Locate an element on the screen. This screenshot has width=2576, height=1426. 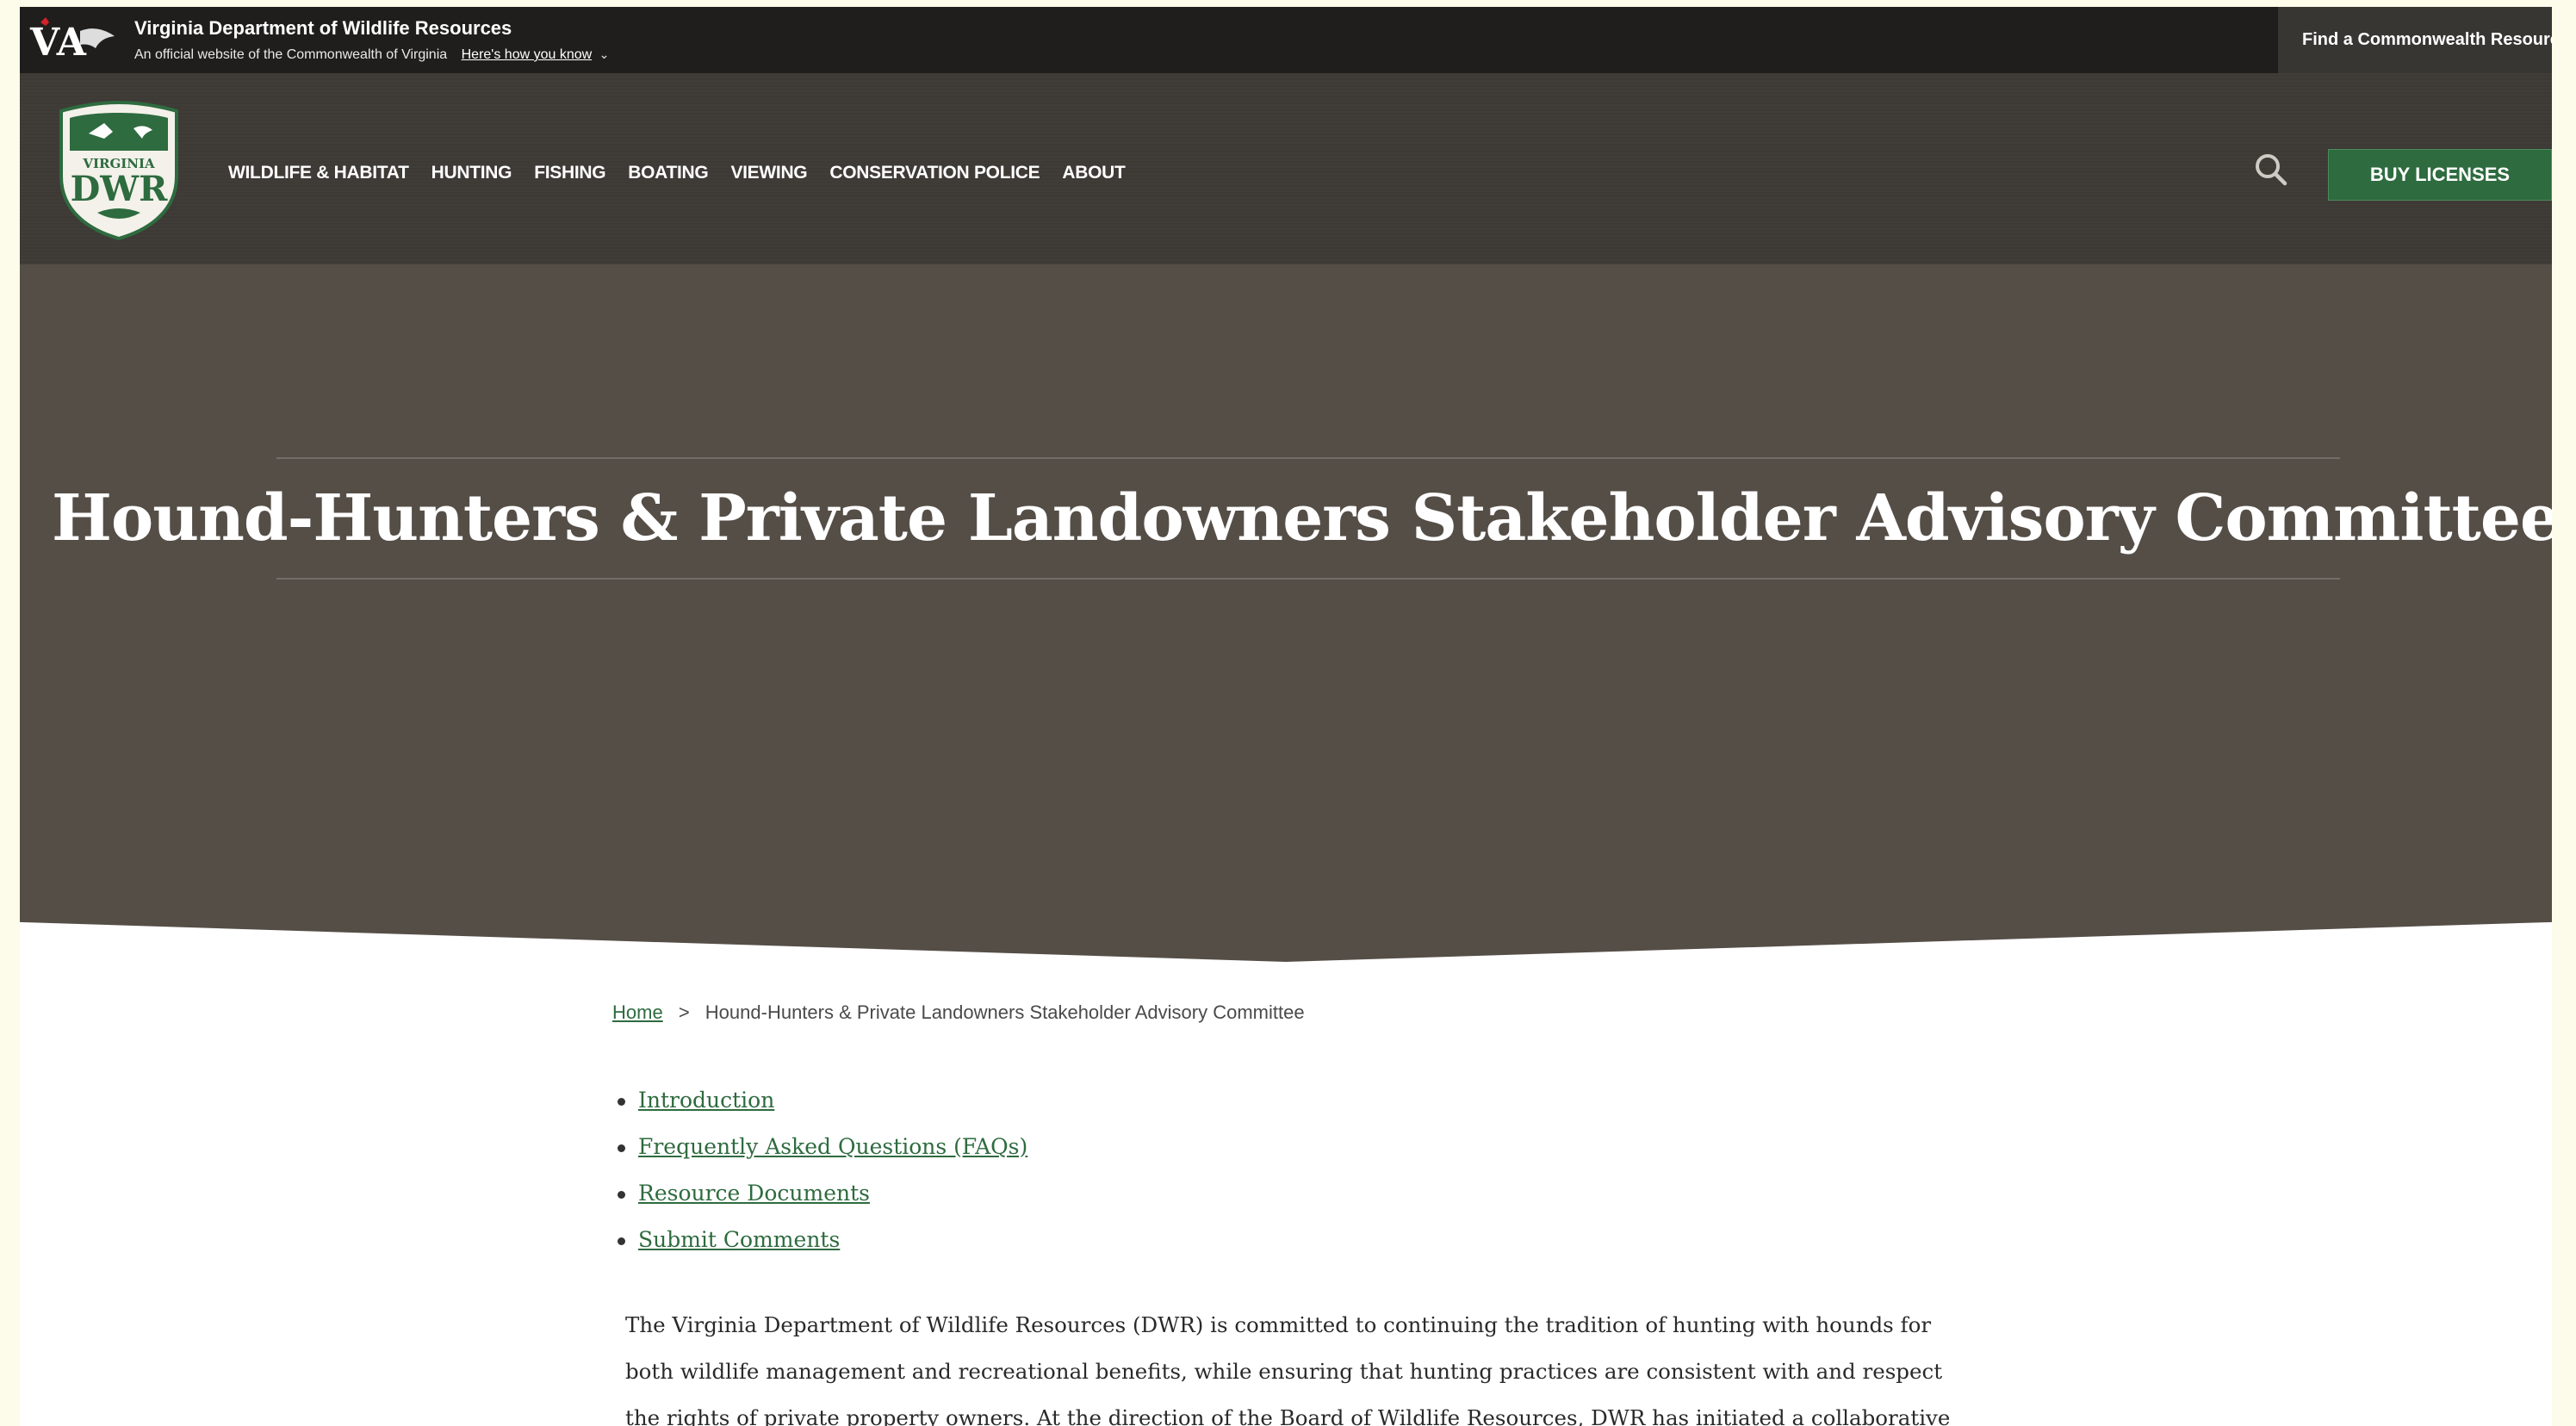
search-icon is located at coordinates (2271, 170).